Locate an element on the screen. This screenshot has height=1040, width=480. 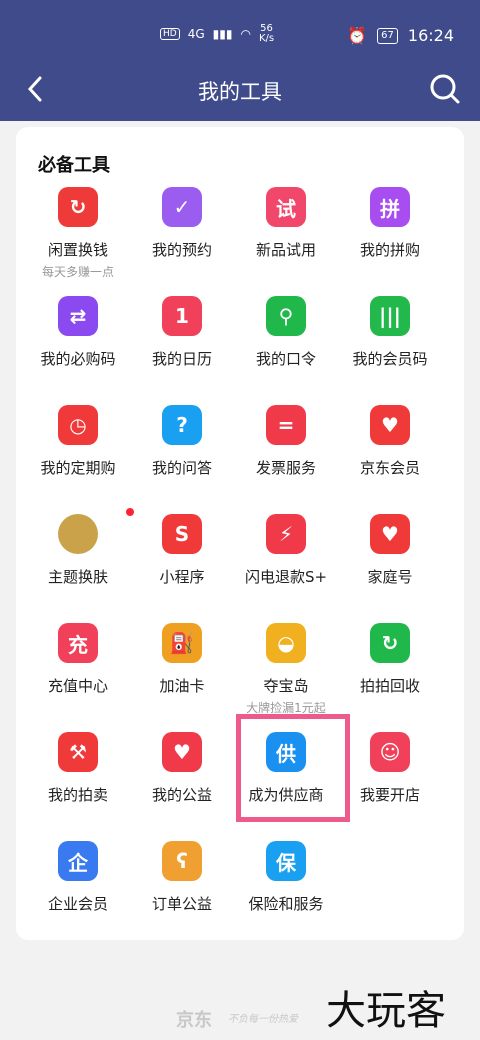
tool-item: 1 我的日历 is located at coordinates (182, 342).